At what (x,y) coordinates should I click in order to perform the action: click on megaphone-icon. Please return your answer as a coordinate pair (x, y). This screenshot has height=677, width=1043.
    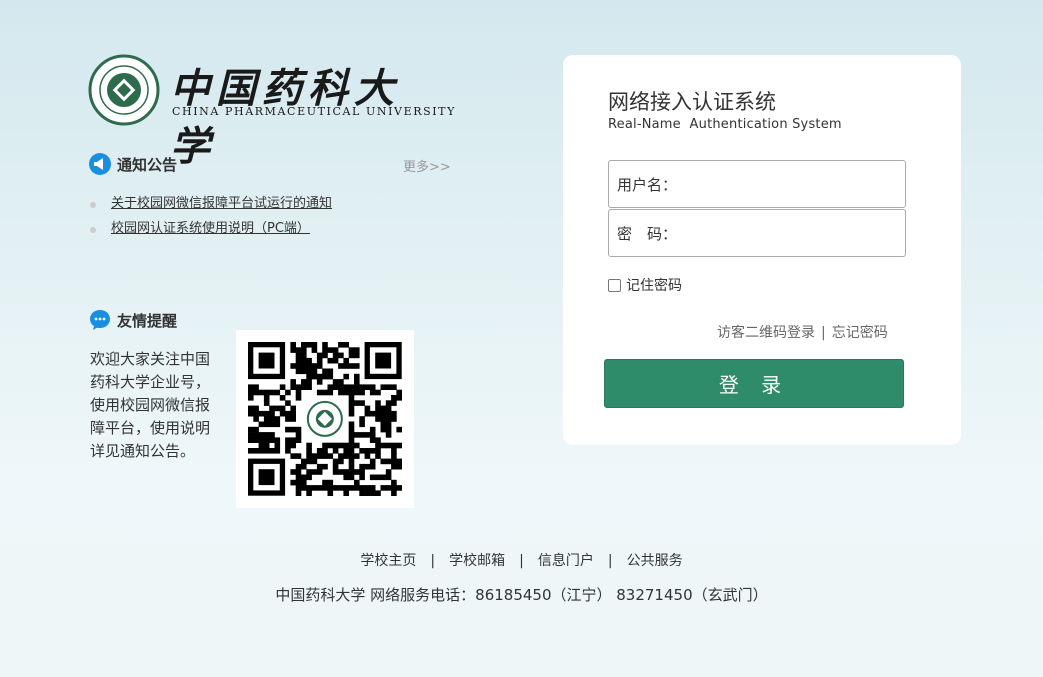
    Looking at the image, I should click on (100, 164).